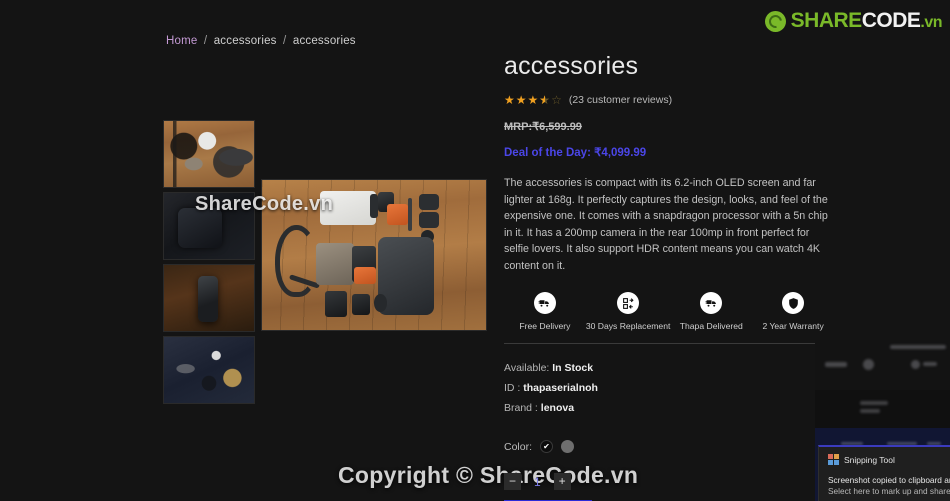 The image size is (950, 501). Describe the element at coordinates (537, 481) in the screenshot. I see `quantity-value: 1` at that location.